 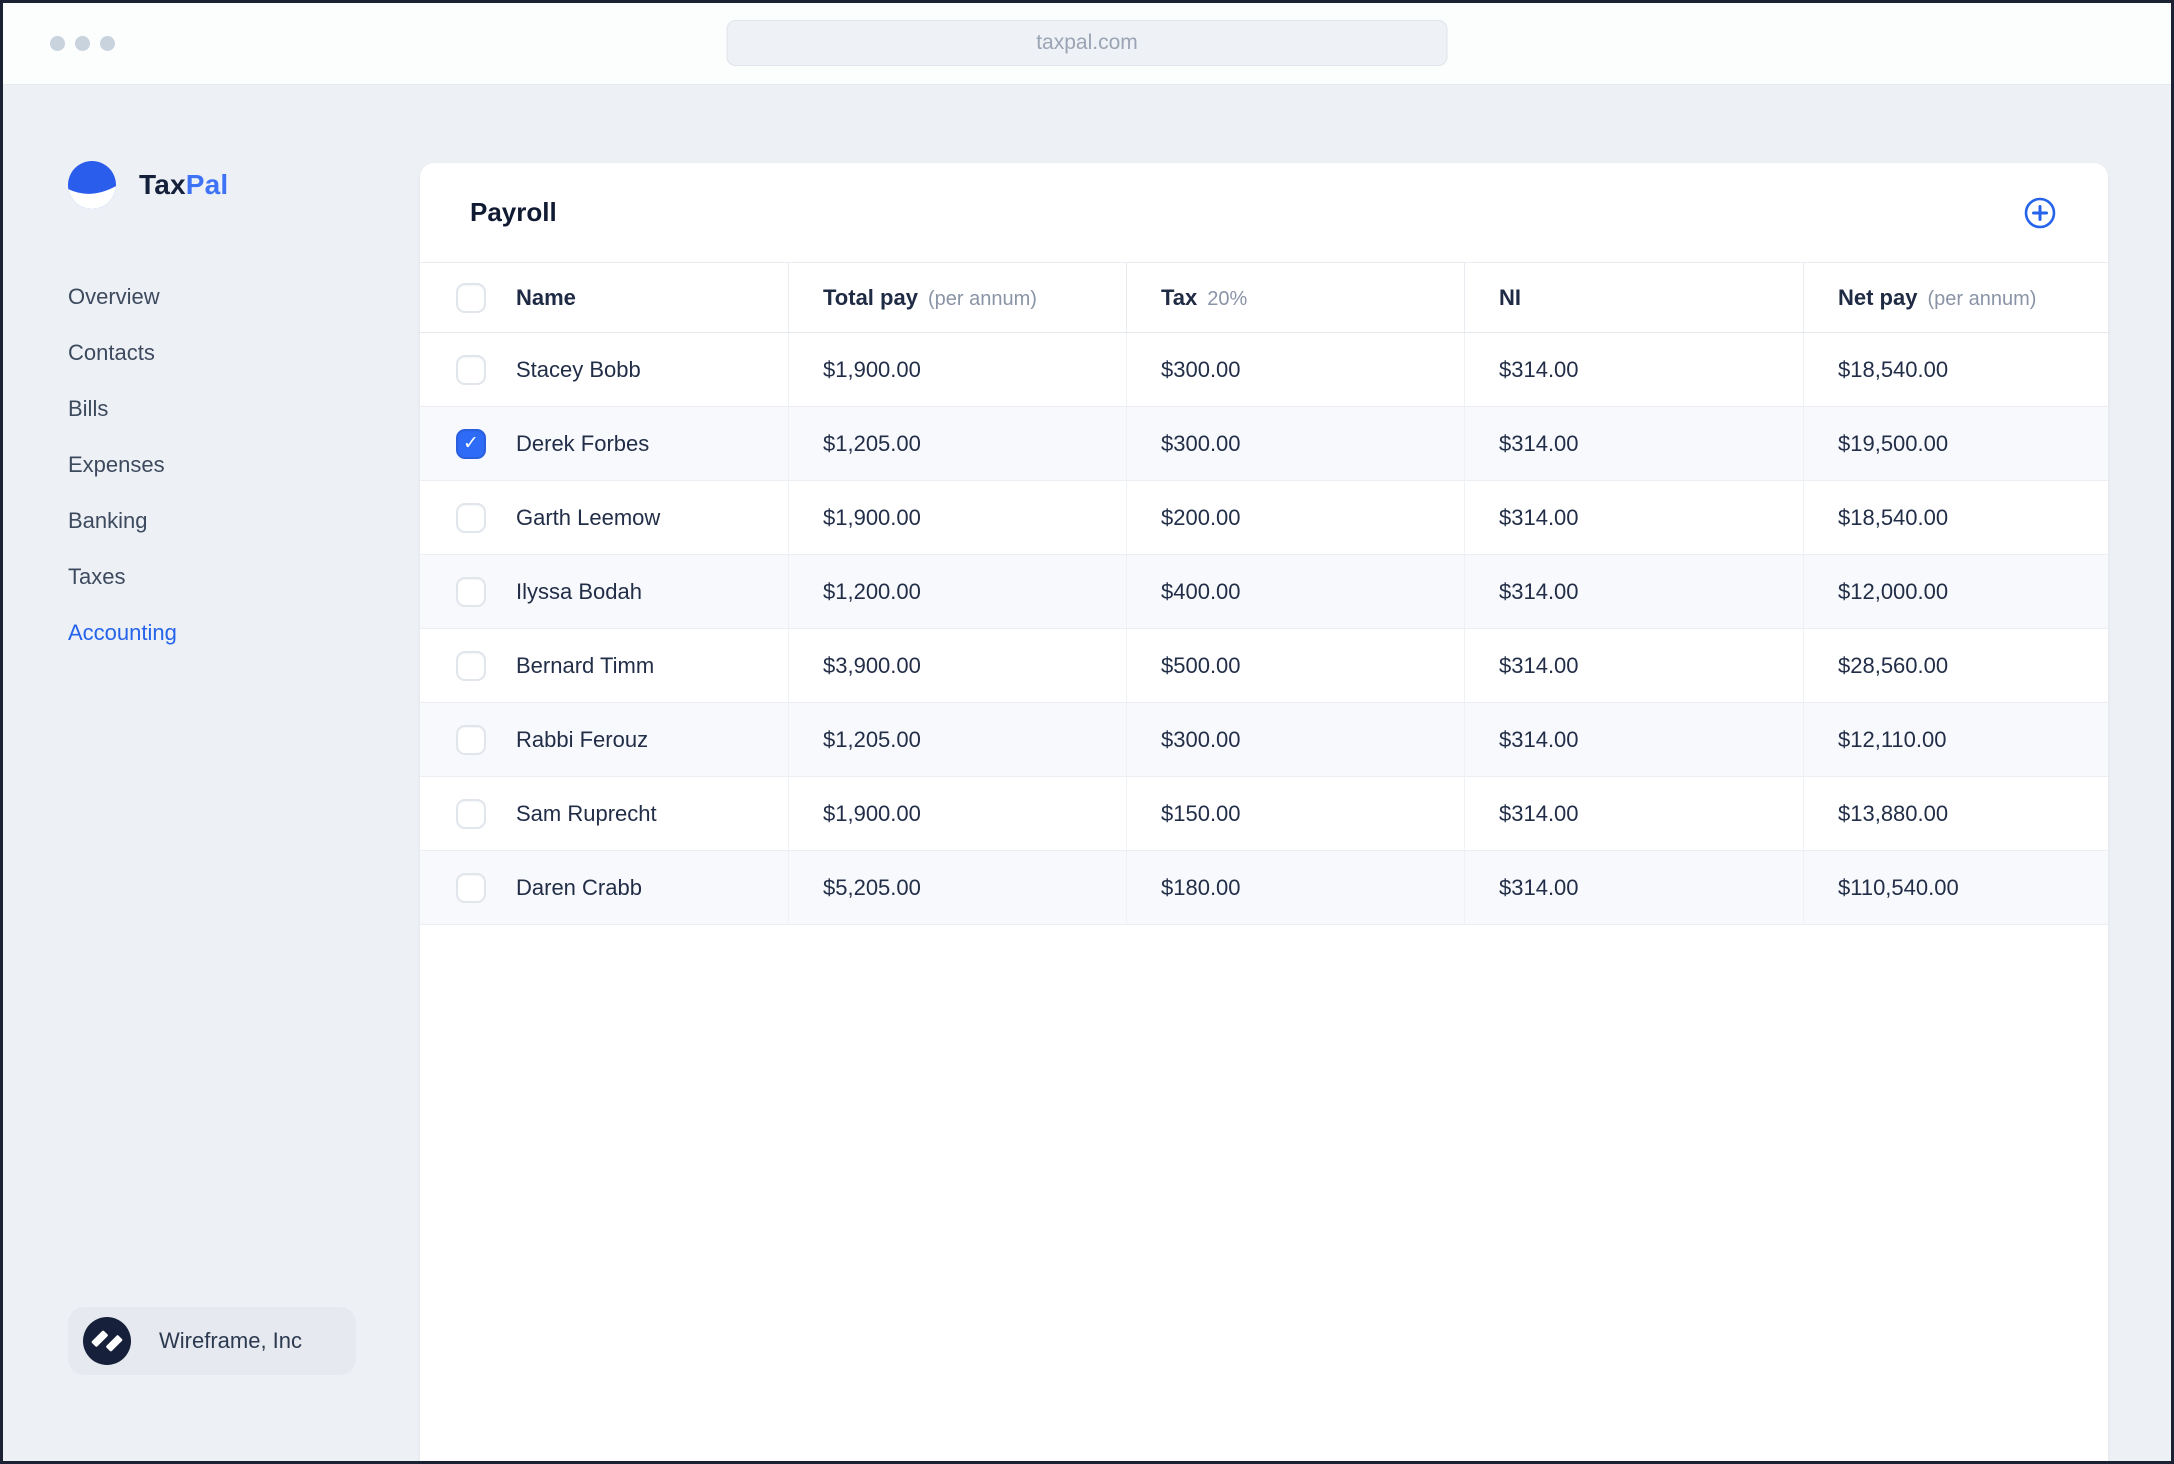 I want to click on employee-name: Garth Leemow, so click(x=588, y=517).